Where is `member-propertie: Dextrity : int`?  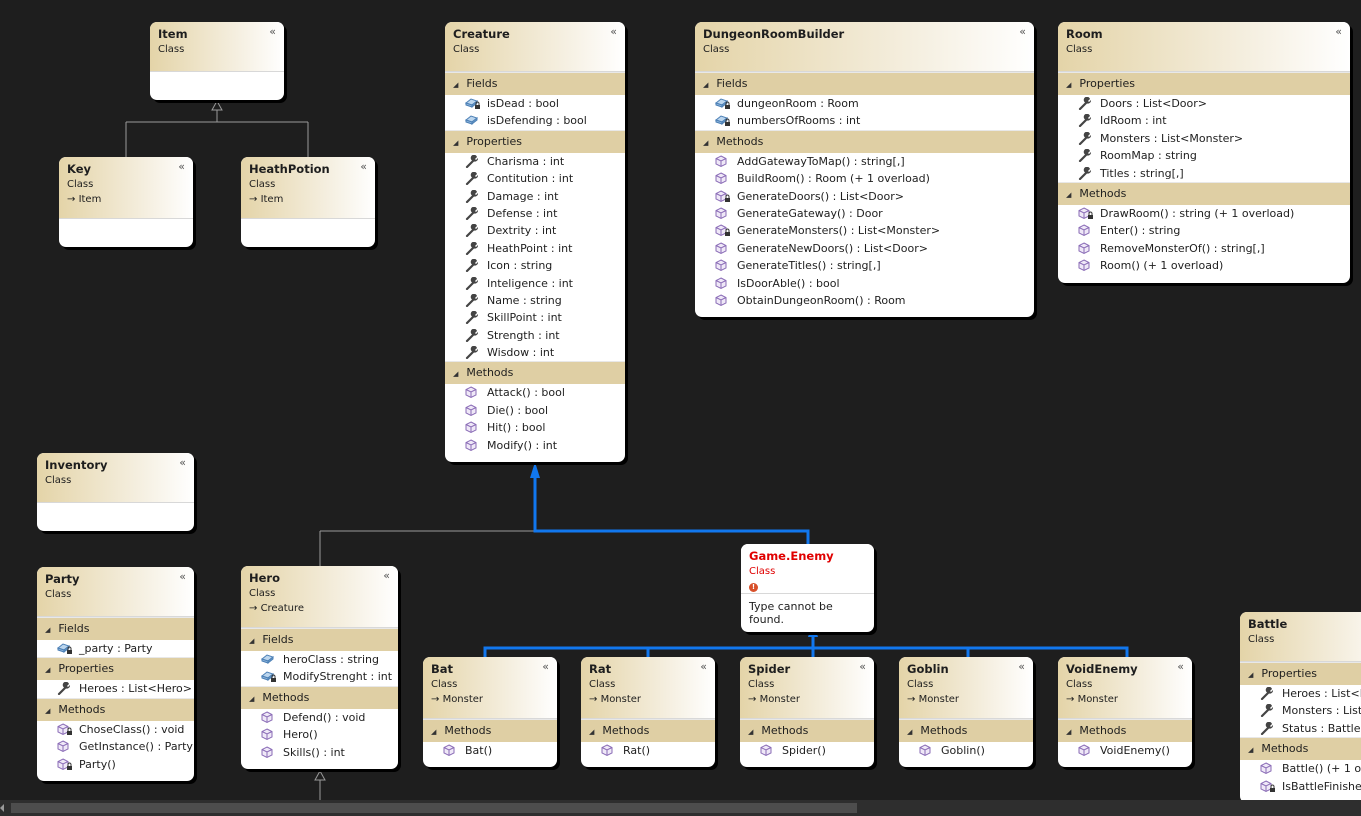 member-propertie: Dextrity : int is located at coordinates (535, 230).